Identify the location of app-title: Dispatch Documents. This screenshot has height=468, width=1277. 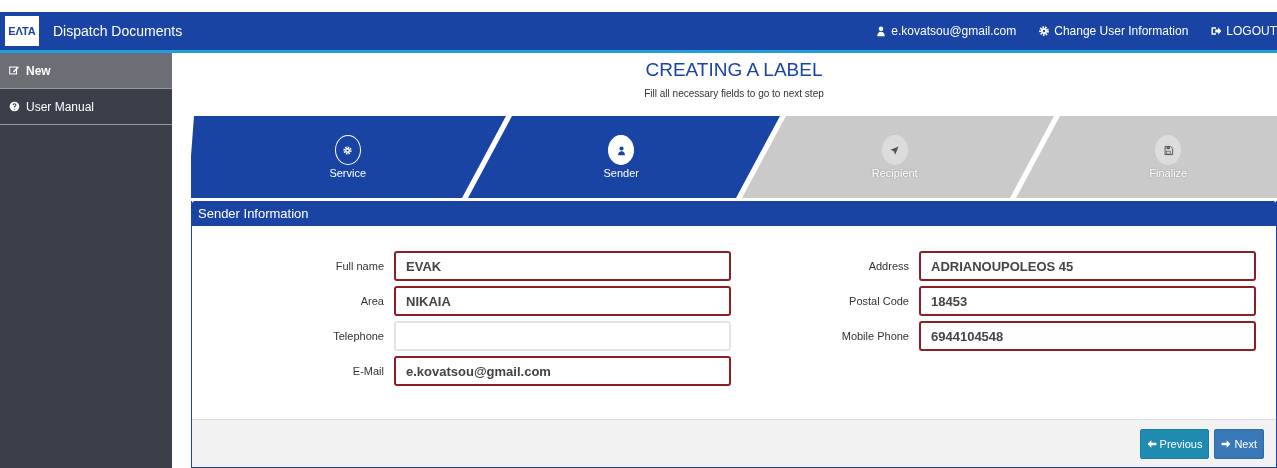
(118, 31).